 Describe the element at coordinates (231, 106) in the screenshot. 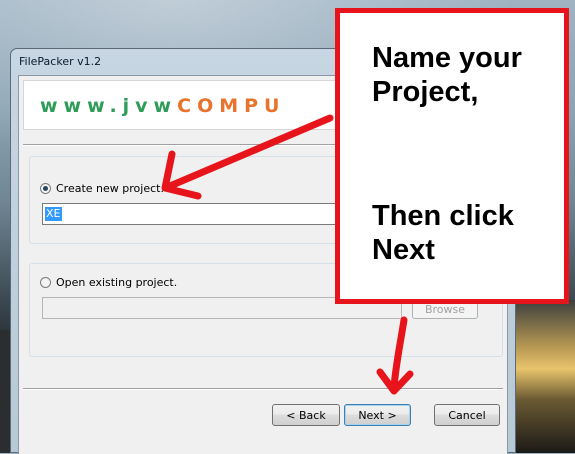

I see `banner-logo-part2: COMPU` at that location.